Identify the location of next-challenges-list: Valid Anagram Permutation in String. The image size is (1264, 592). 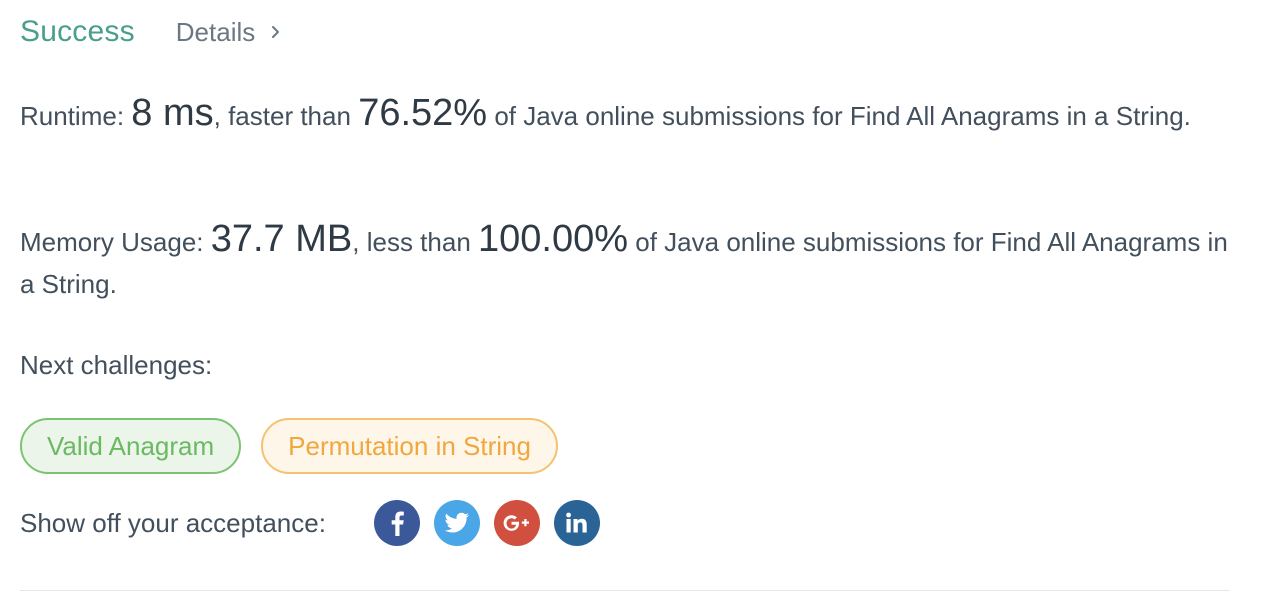
(289, 446).